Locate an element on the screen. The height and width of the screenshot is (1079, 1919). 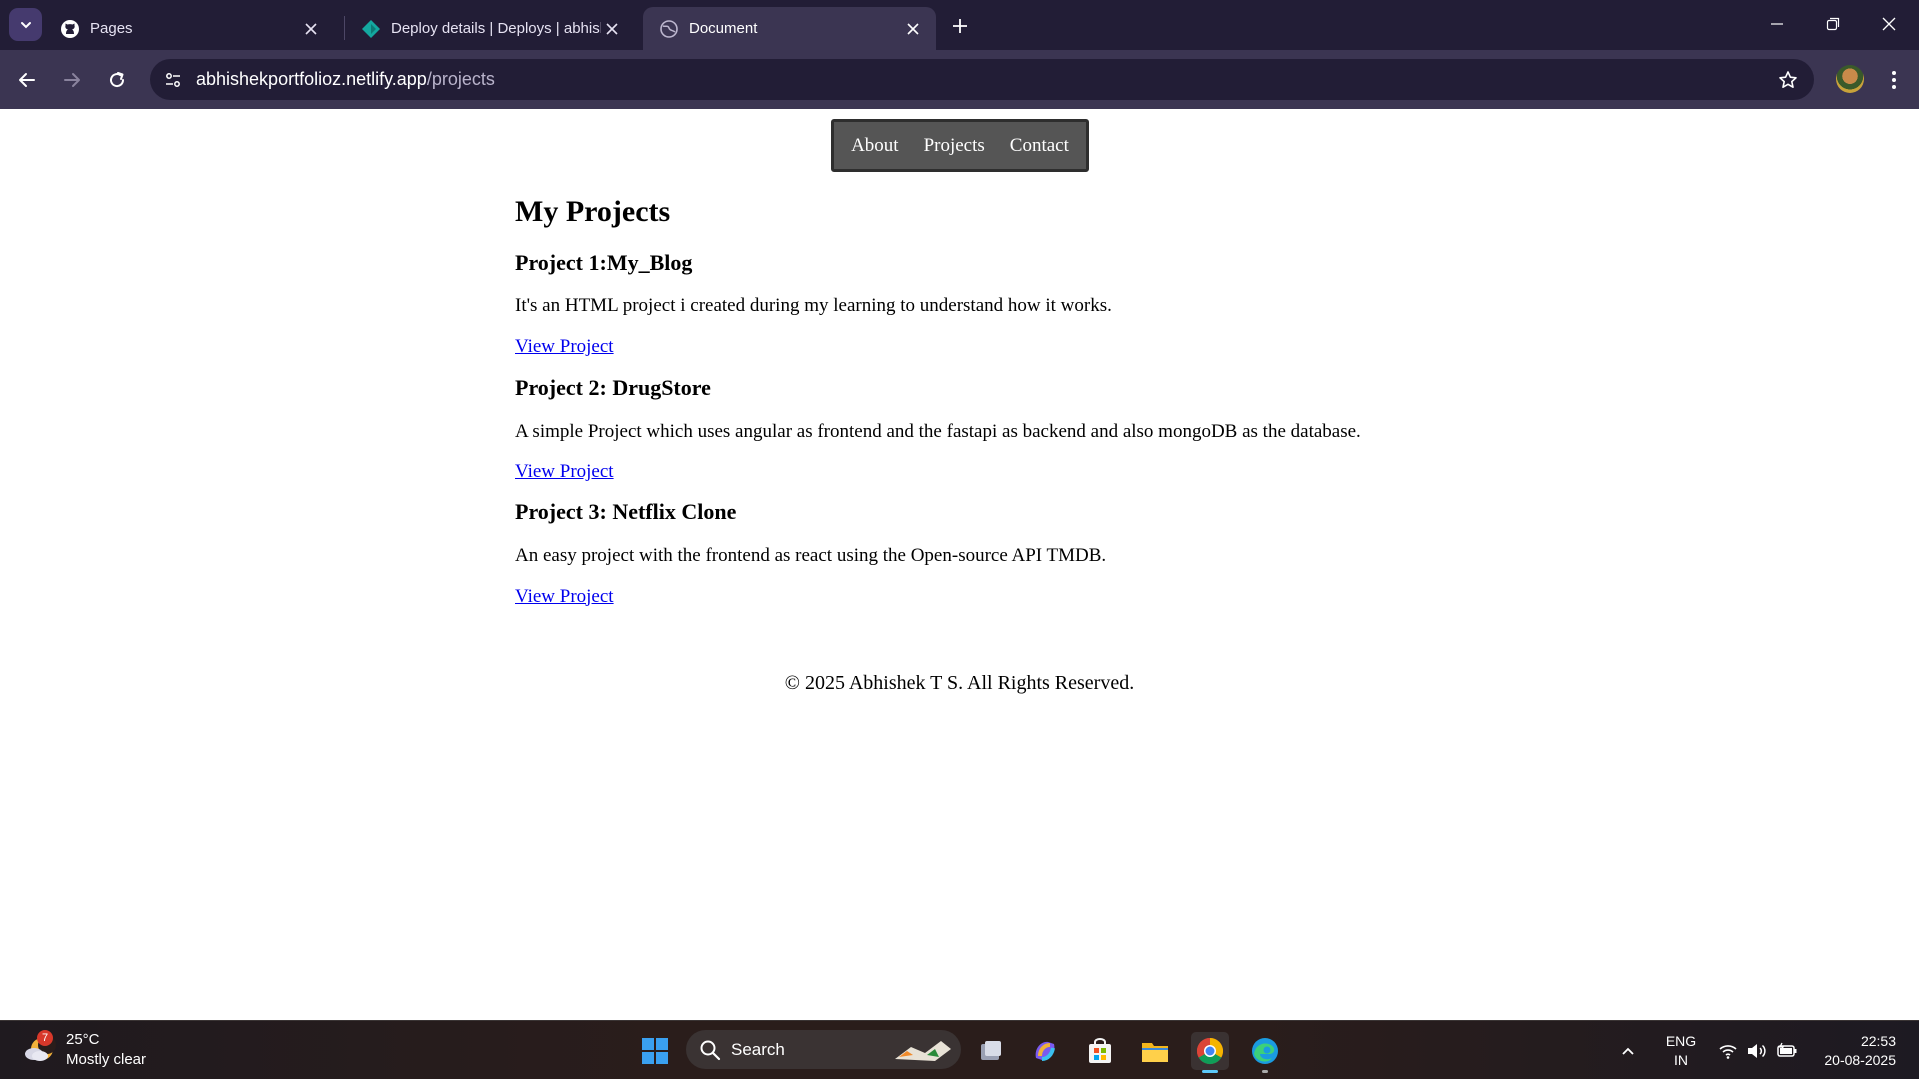
browser-toolbar: abhishekportfolioz.netlify.app/projects is located at coordinates (959, 79).